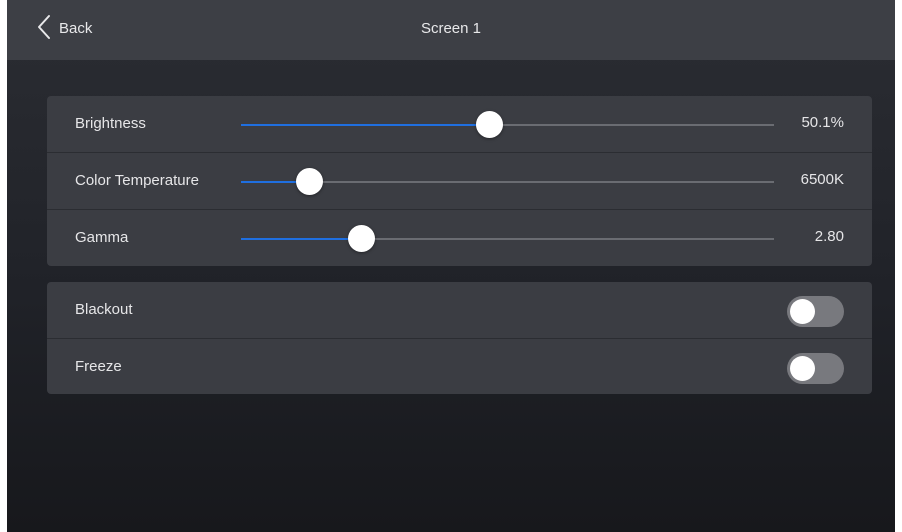 The width and height of the screenshot is (902, 532). Describe the element at coordinates (822, 122) in the screenshot. I see `brightness-value: 50.1%` at that location.